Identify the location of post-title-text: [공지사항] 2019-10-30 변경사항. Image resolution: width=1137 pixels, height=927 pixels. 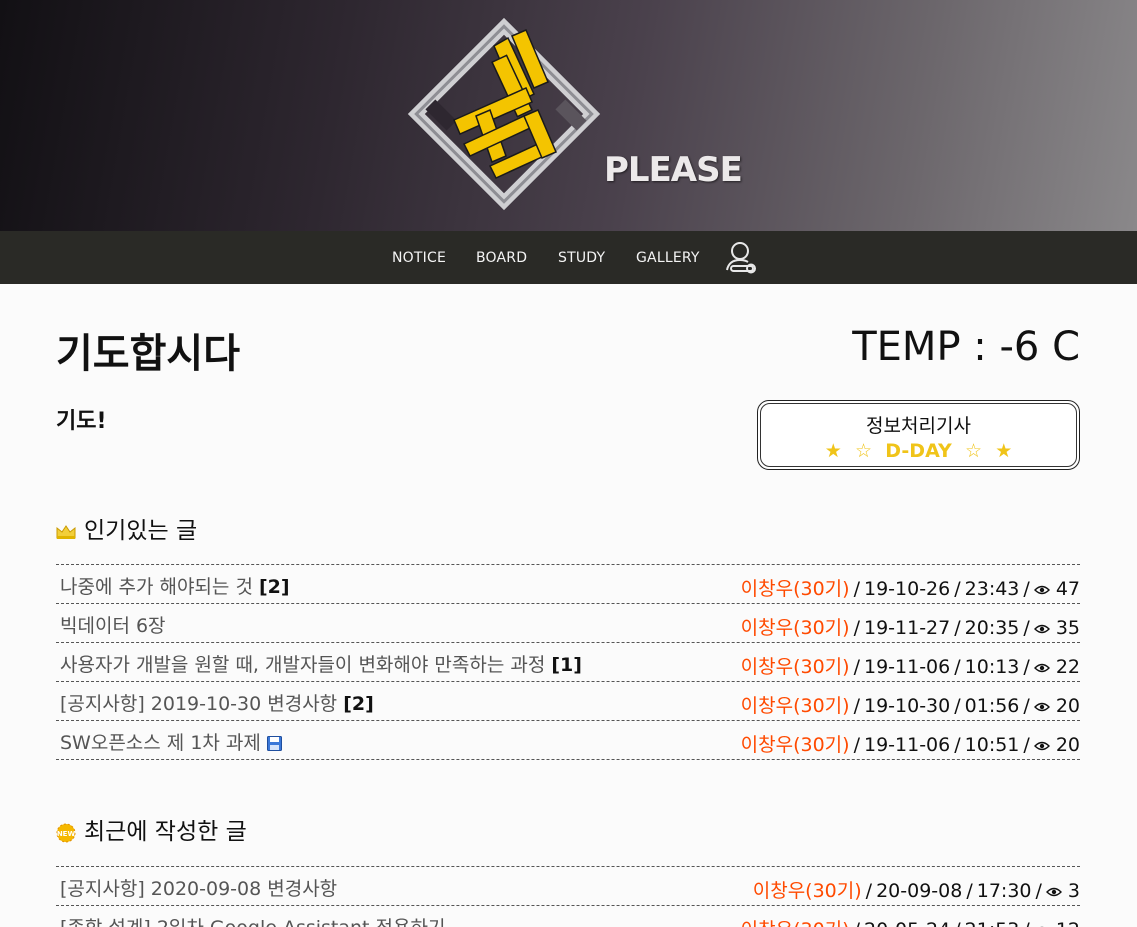
(198, 704).